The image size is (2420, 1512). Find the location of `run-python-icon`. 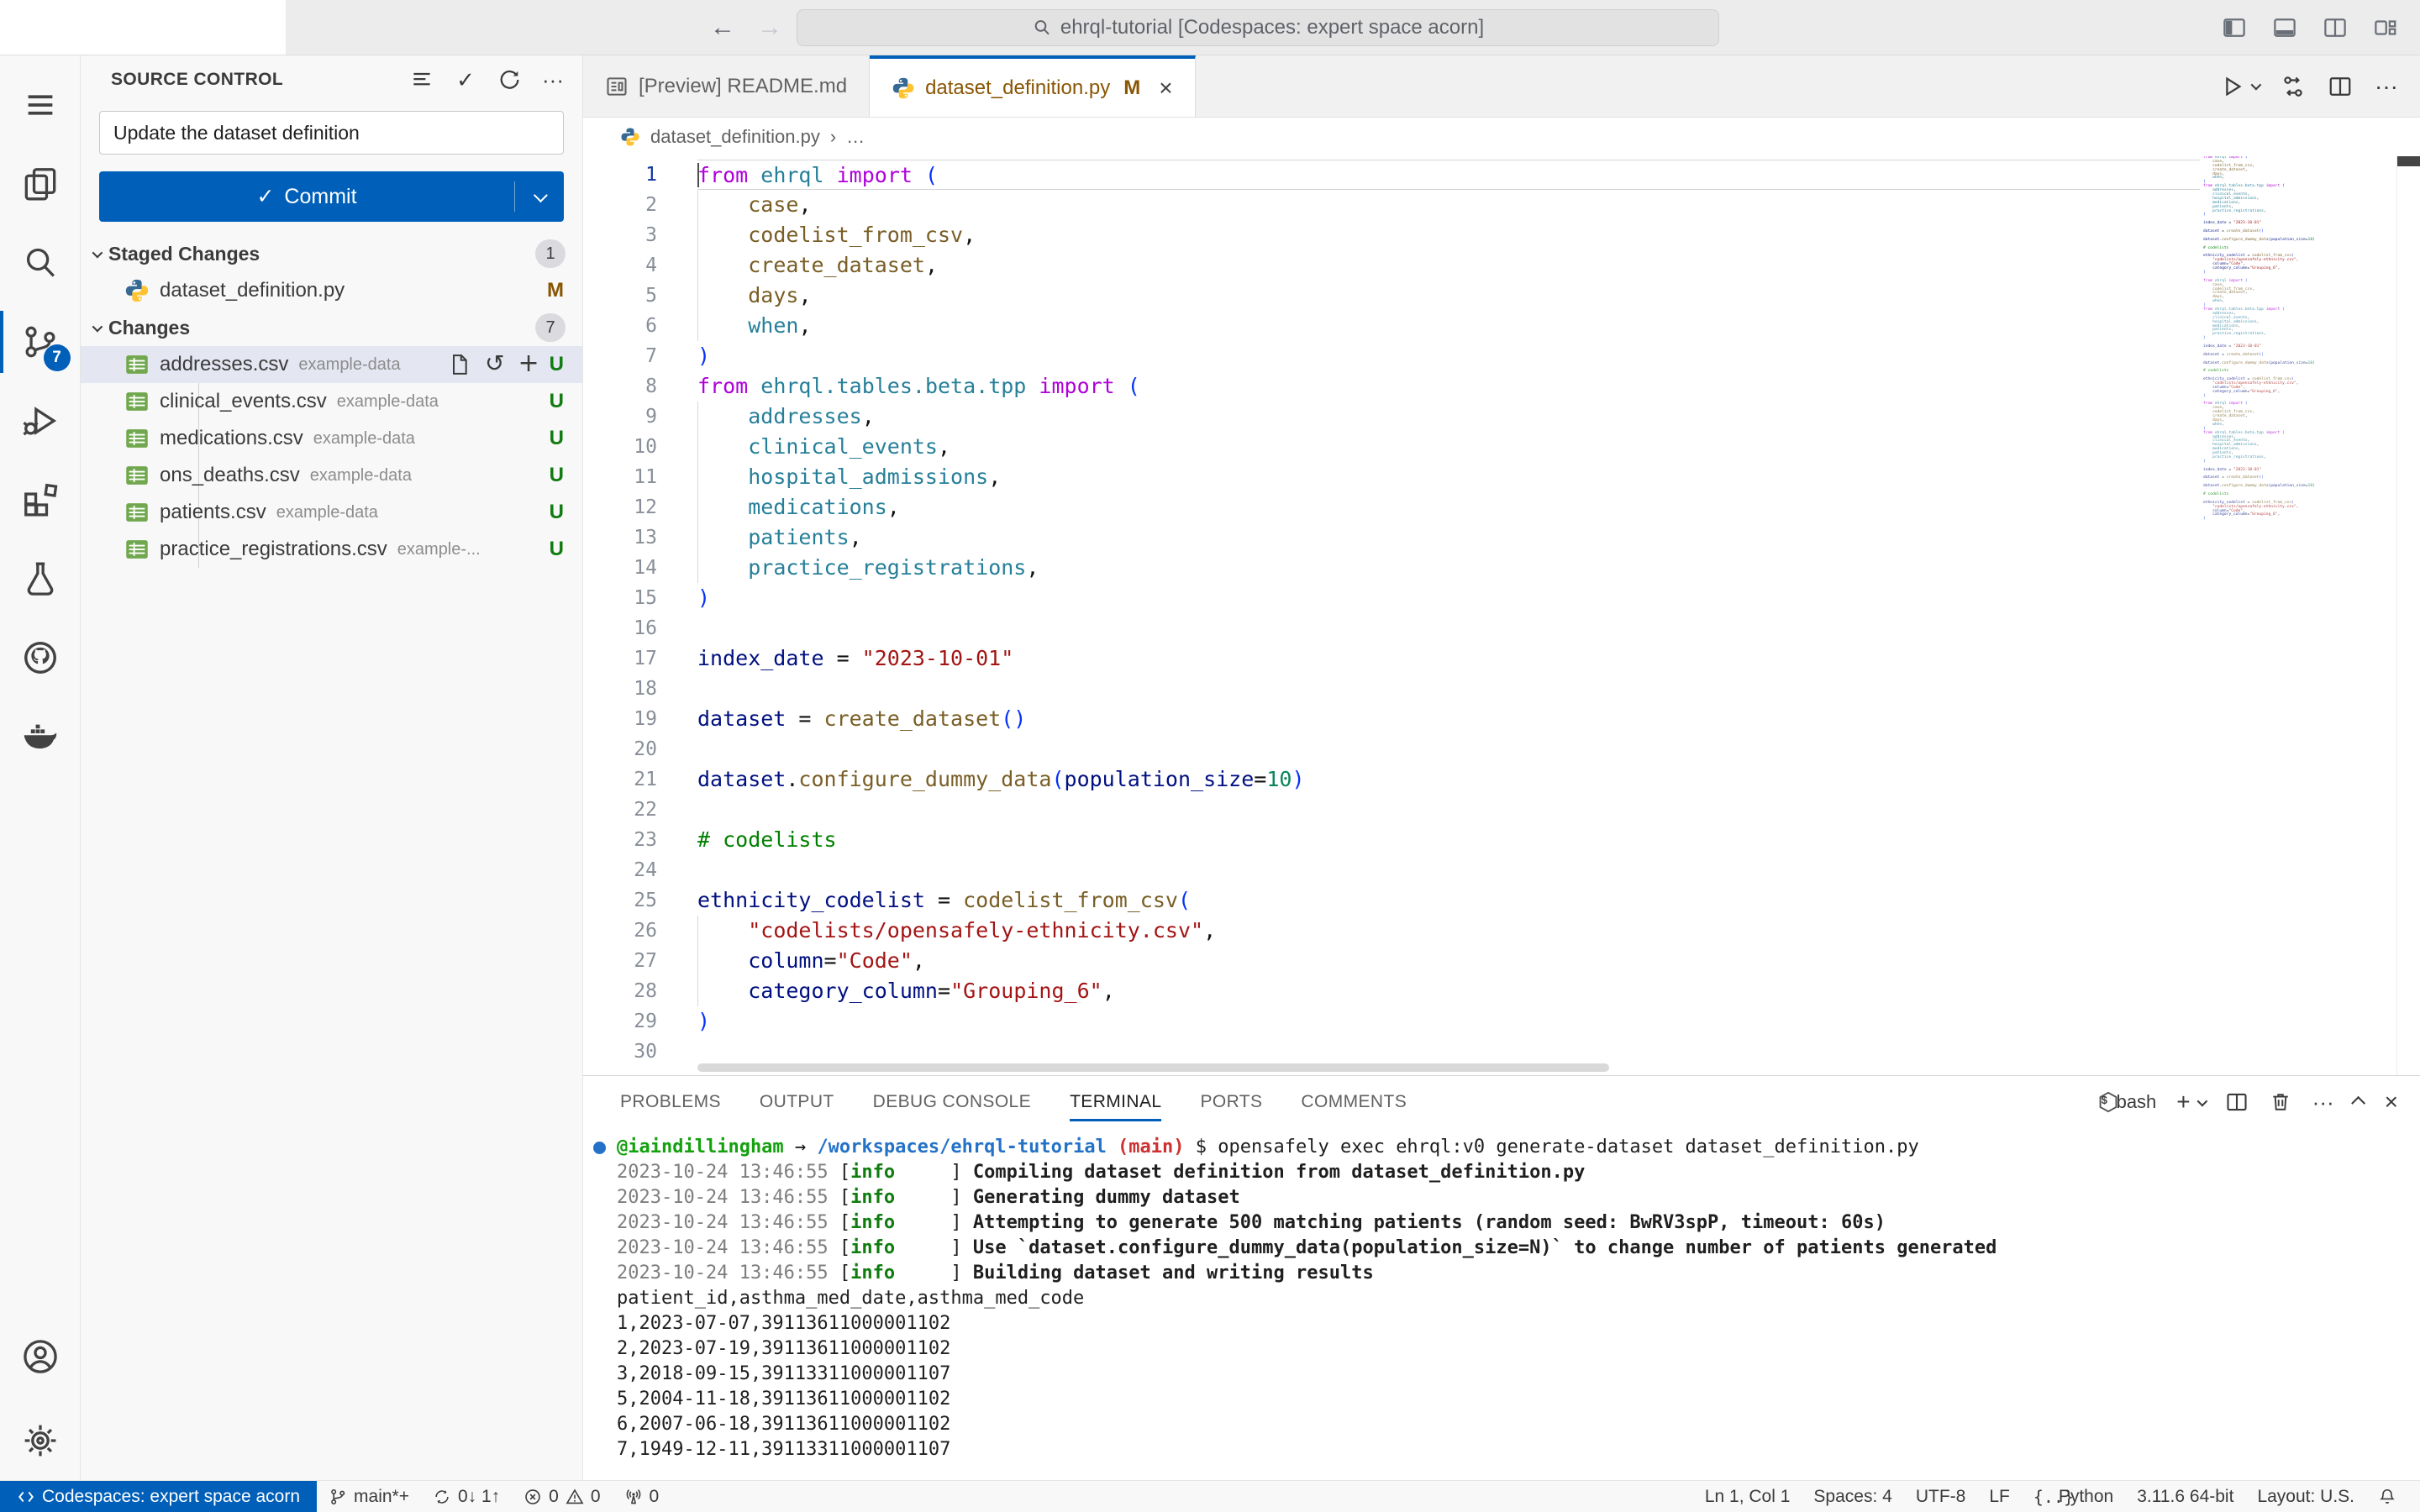

run-python-icon is located at coordinates (2231, 86).